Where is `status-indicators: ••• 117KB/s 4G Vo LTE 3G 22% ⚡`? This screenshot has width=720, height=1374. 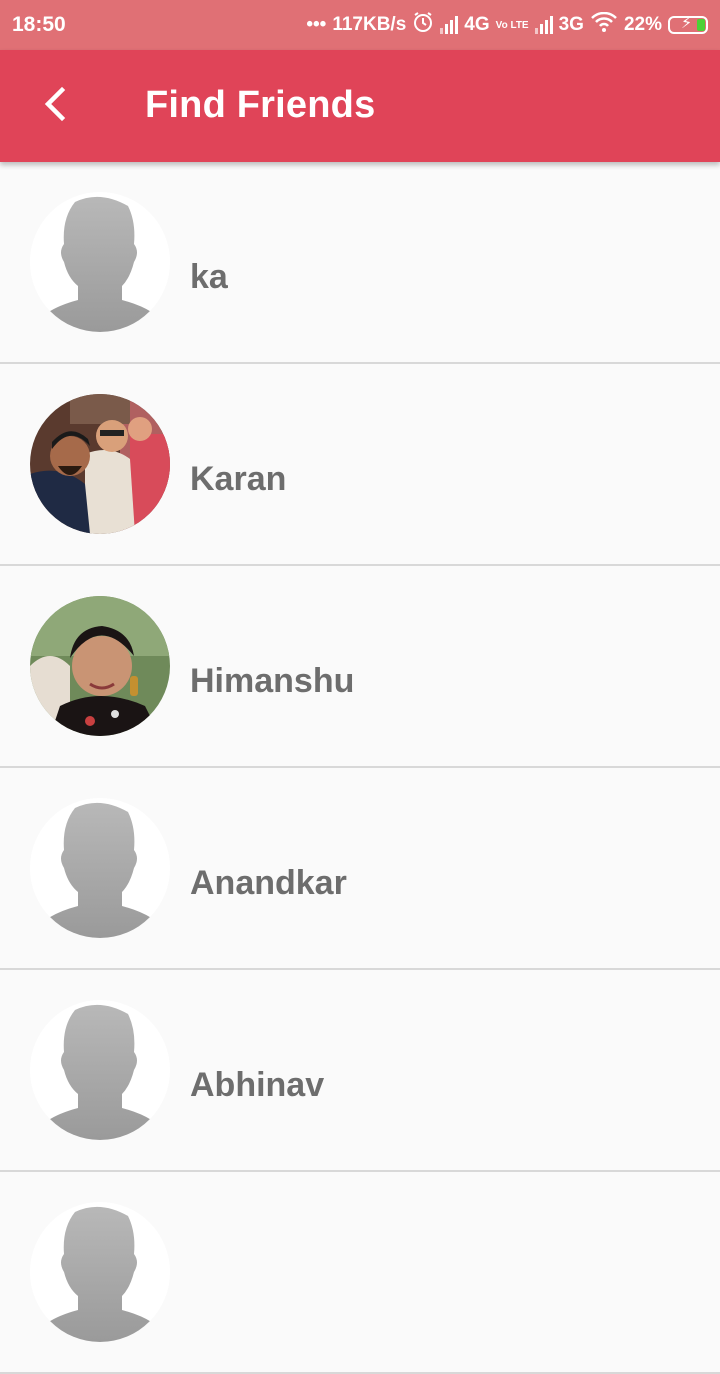 status-indicators: ••• 117KB/s 4G Vo LTE 3G 22% ⚡ is located at coordinates (507, 25).